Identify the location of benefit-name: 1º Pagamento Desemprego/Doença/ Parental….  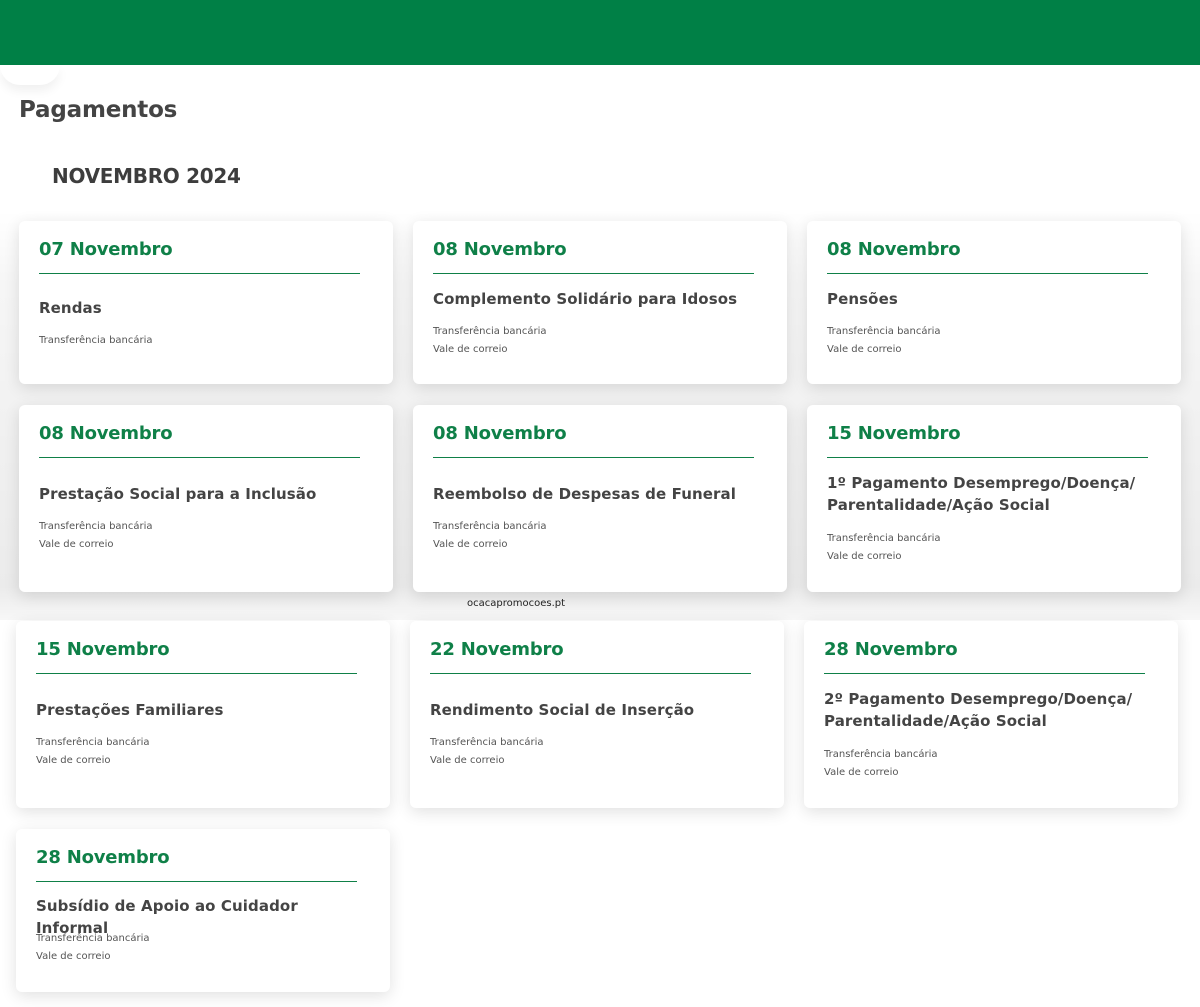
(981, 494).